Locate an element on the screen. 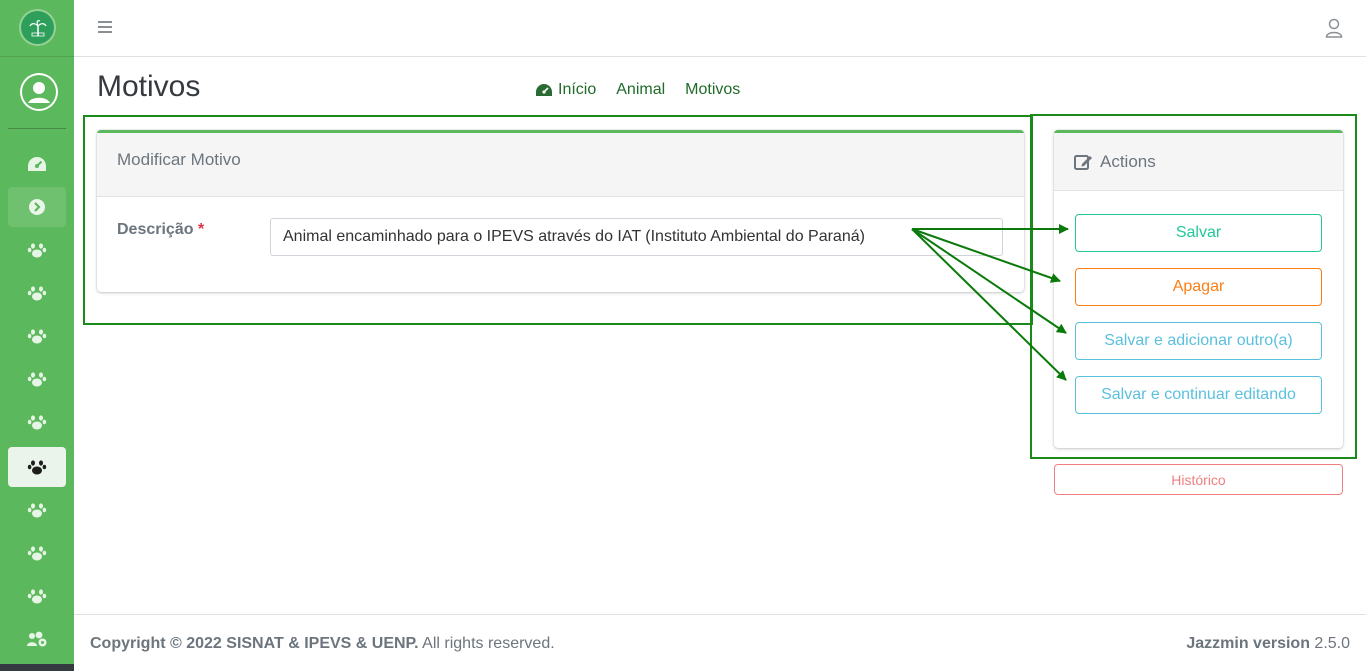 Image resolution: width=1366 pixels, height=671 pixels. palm-tree-logo-icon is located at coordinates (37, 27).